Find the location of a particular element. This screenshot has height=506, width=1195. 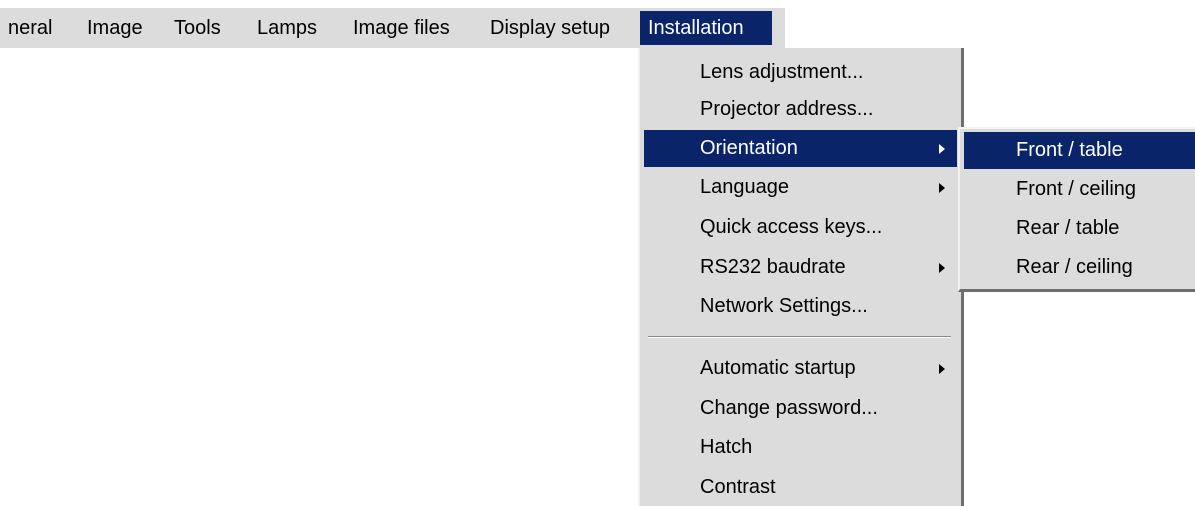

submenu-item-rear-ceiling: Rear / ceiling is located at coordinates (1079, 267).